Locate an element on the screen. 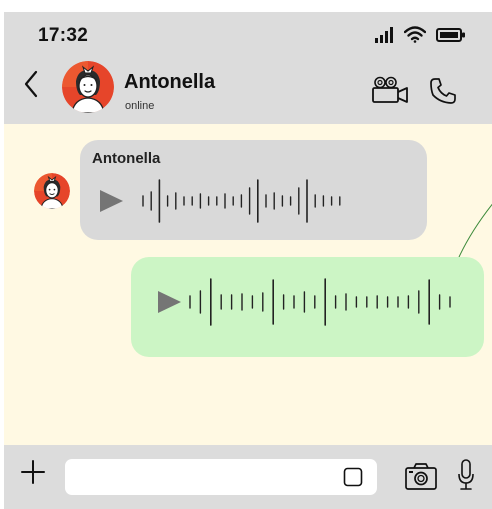  message-input-bar is located at coordinates (248, 477).